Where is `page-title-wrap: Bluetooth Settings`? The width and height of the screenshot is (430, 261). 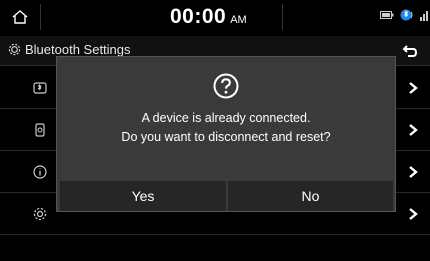
page-title-wrap: Bluetooth Settings is located at coordinates (69, 49).